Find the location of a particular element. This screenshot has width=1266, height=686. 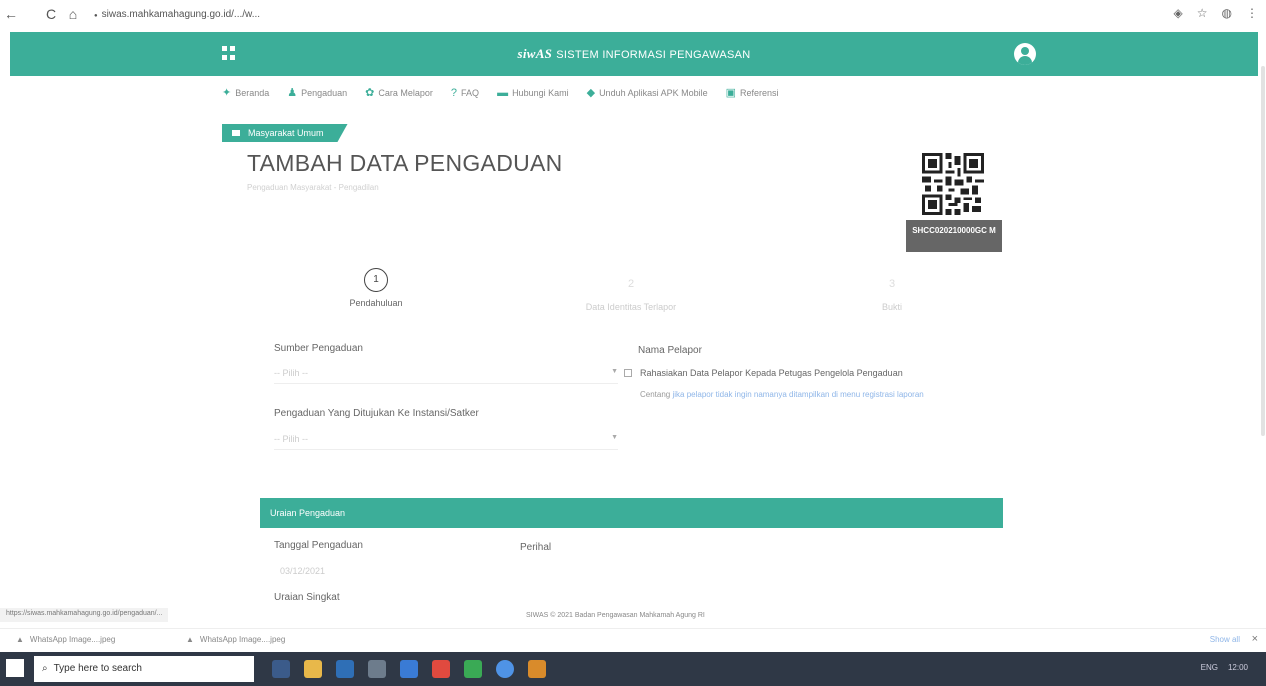

step-data-identitas: 2 Data Identitas Terlapor is located at coordinates (631, 295).